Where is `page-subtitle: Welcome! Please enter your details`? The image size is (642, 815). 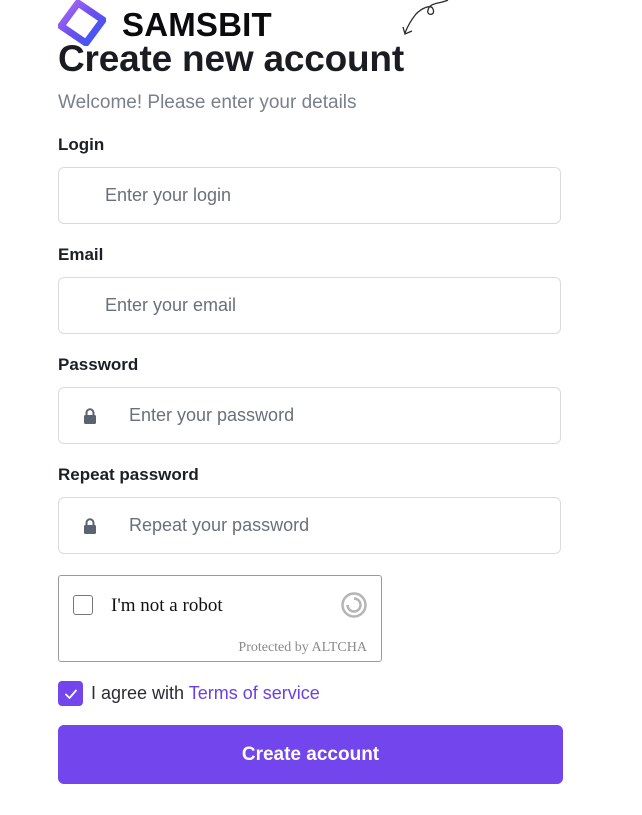 page-subtitle: Welcome! Please enter your details is located at coordinates (207, 102).